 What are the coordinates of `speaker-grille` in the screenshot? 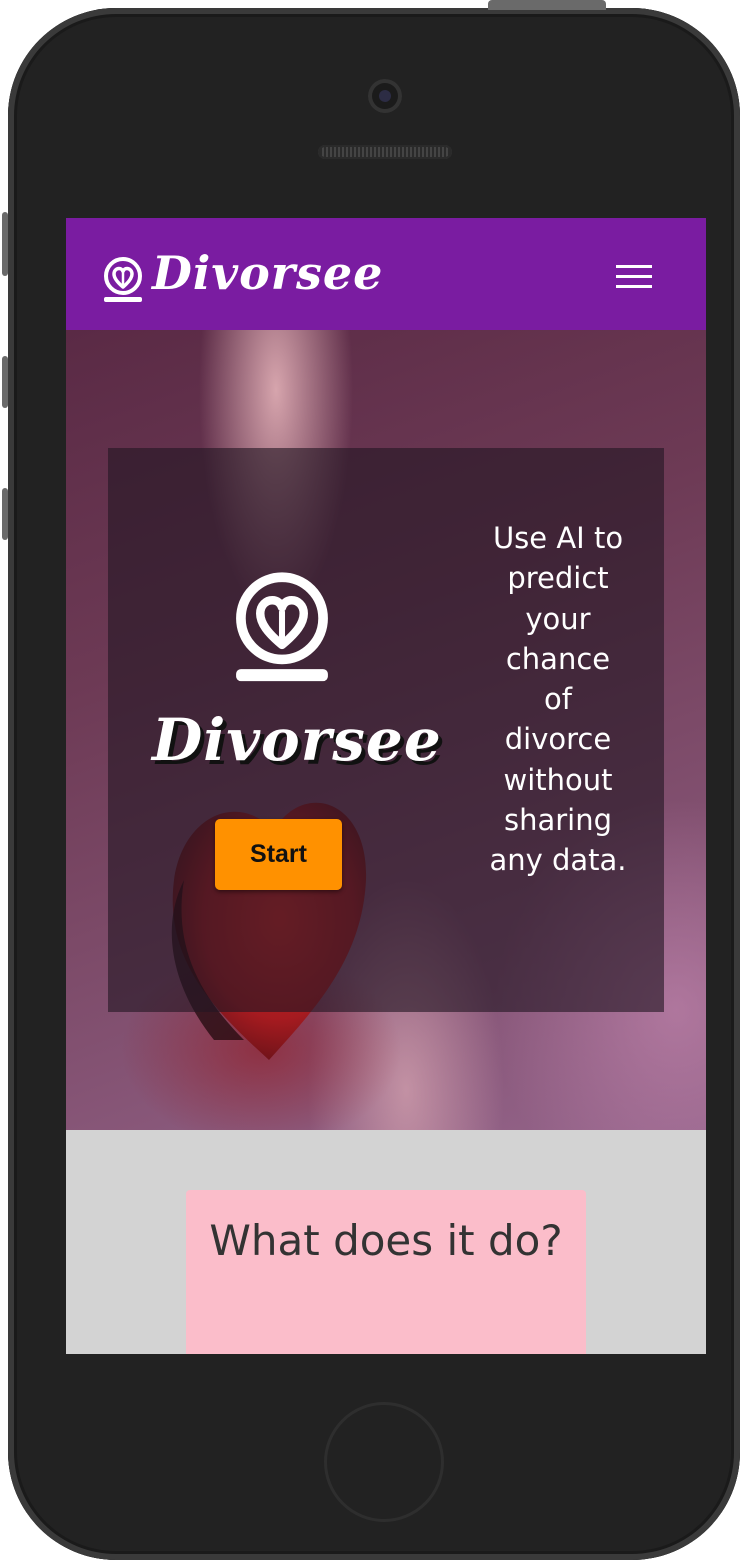 It's located at (385, 152).